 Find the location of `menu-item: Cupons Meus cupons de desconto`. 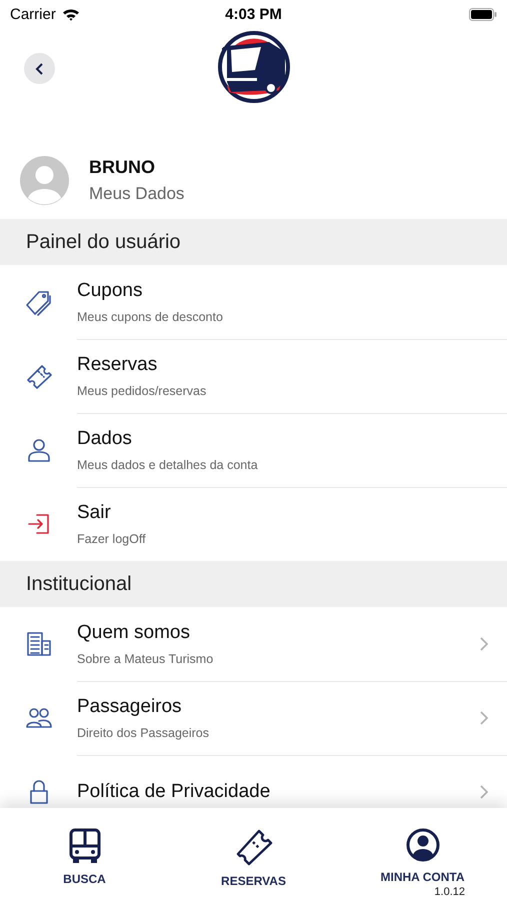

menu-item: Cupons Meus cupons de desconto is located at coordinates (253, 302).